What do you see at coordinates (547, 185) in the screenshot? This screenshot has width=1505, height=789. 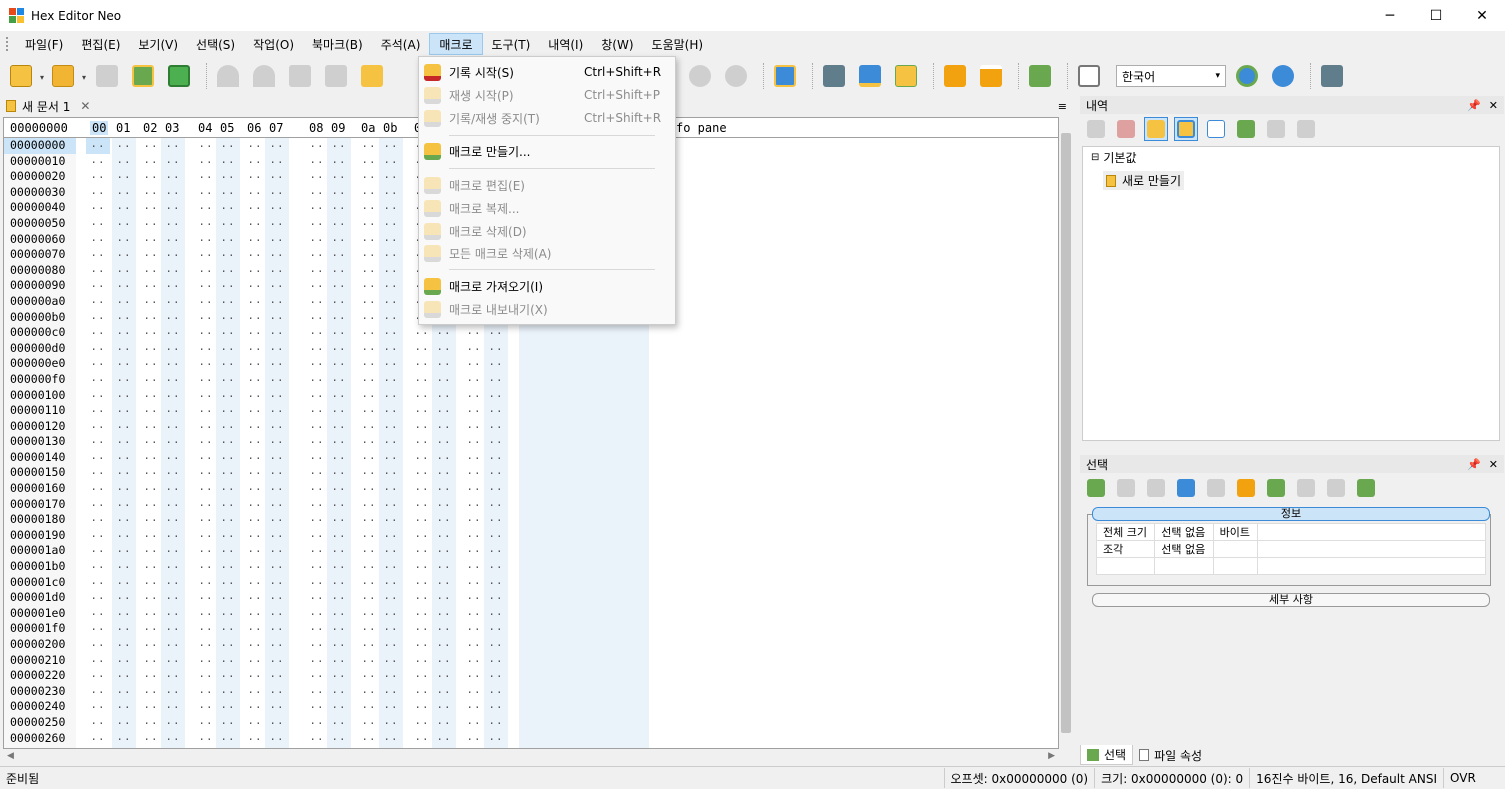 I see `macro-menu-item: 매크로 편집(E)` at bounding box center [547, 185].